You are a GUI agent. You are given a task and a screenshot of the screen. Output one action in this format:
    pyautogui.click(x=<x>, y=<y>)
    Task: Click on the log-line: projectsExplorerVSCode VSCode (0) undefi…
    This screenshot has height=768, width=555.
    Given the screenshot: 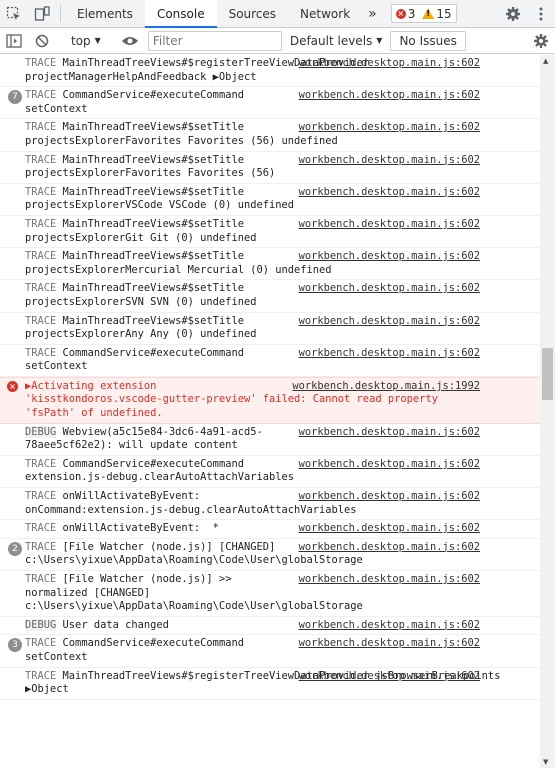 What is the action you would take?
    pyautogui.click(x=267, y=206)
    